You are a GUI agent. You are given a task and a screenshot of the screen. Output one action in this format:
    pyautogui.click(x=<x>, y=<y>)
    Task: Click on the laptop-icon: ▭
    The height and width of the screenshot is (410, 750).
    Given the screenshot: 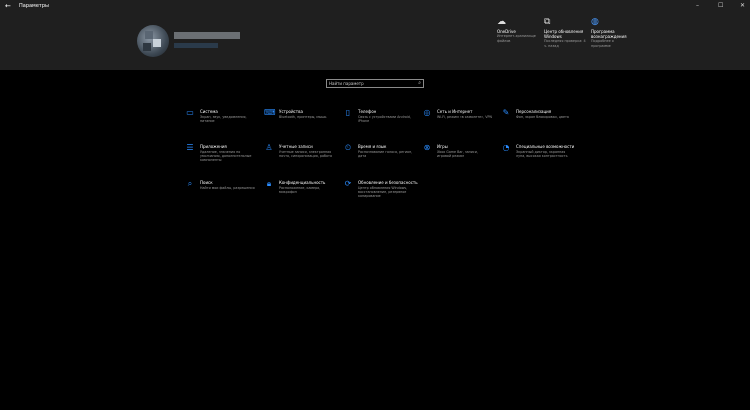 What is the action you would take?
    pyautogui.click(x=190, y=112)
    